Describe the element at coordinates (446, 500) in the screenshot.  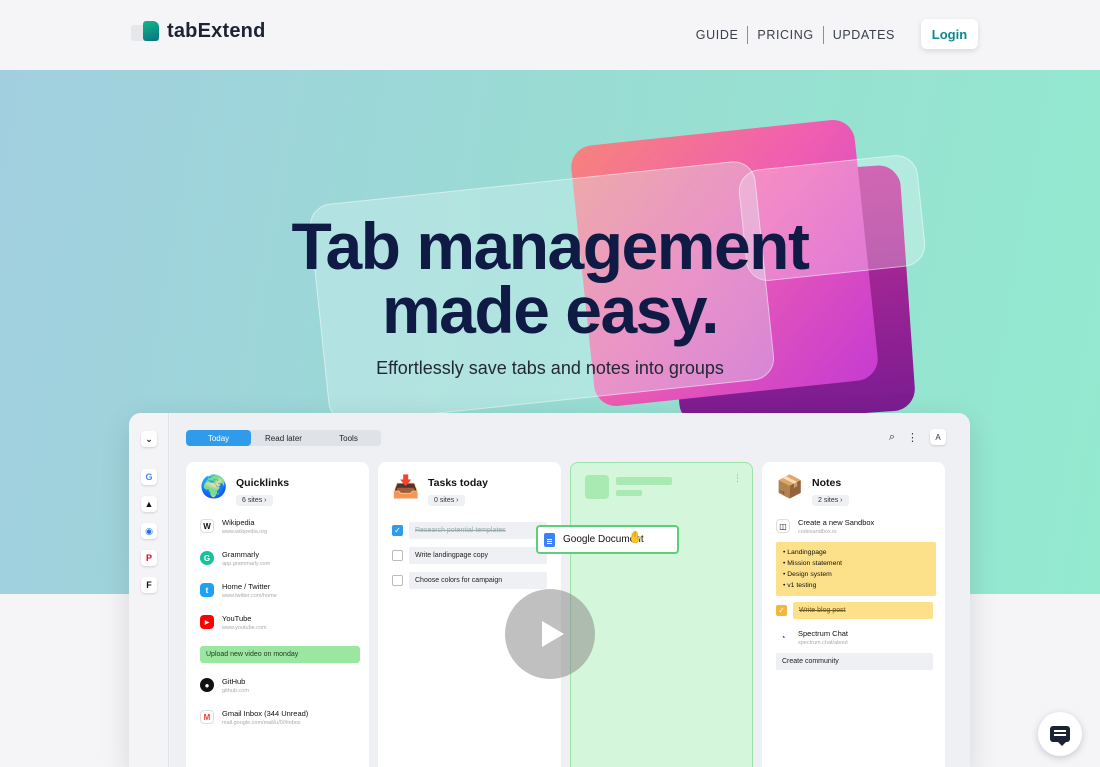
I see `site-count-badge: 0 sites ›` at that location.